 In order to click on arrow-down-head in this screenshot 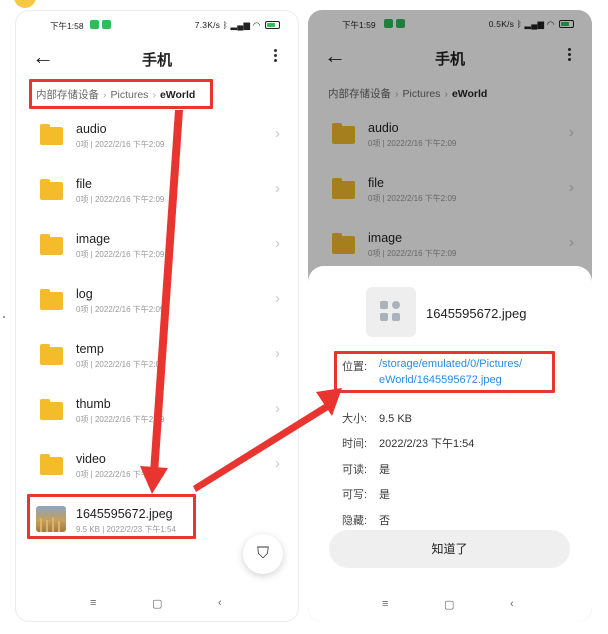, I will do `click(154, 480)`.